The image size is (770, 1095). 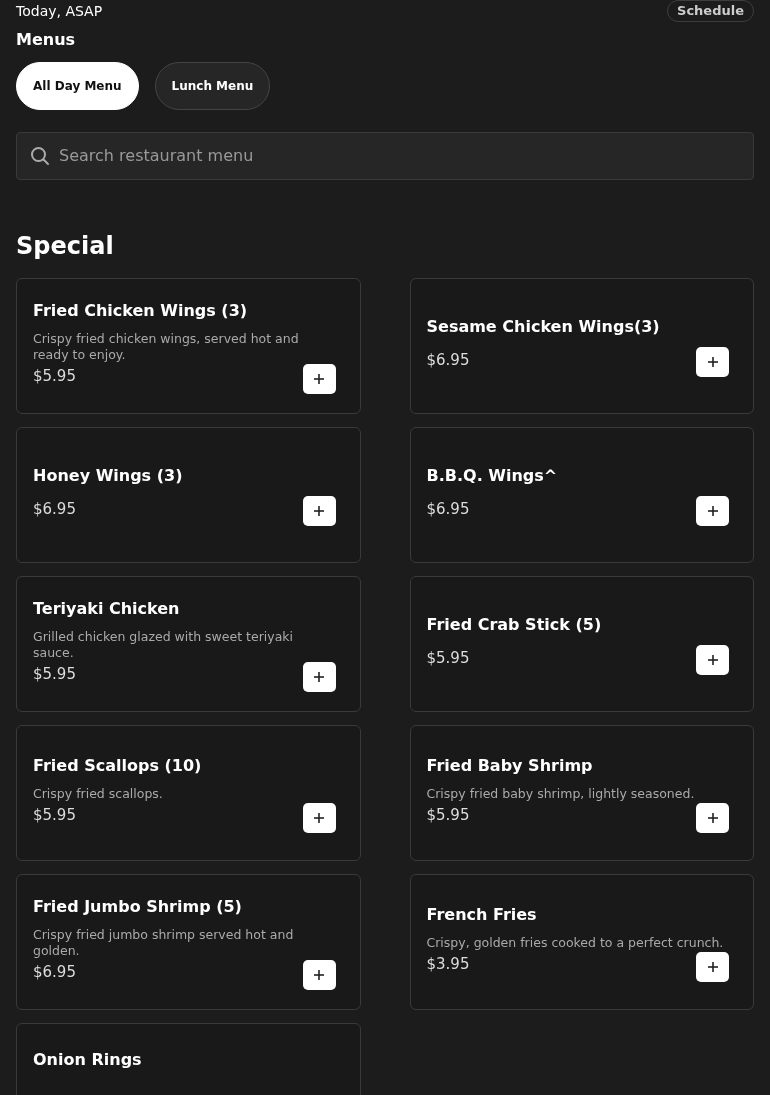 I want to click on search-icon, so click(x=40, y=155).